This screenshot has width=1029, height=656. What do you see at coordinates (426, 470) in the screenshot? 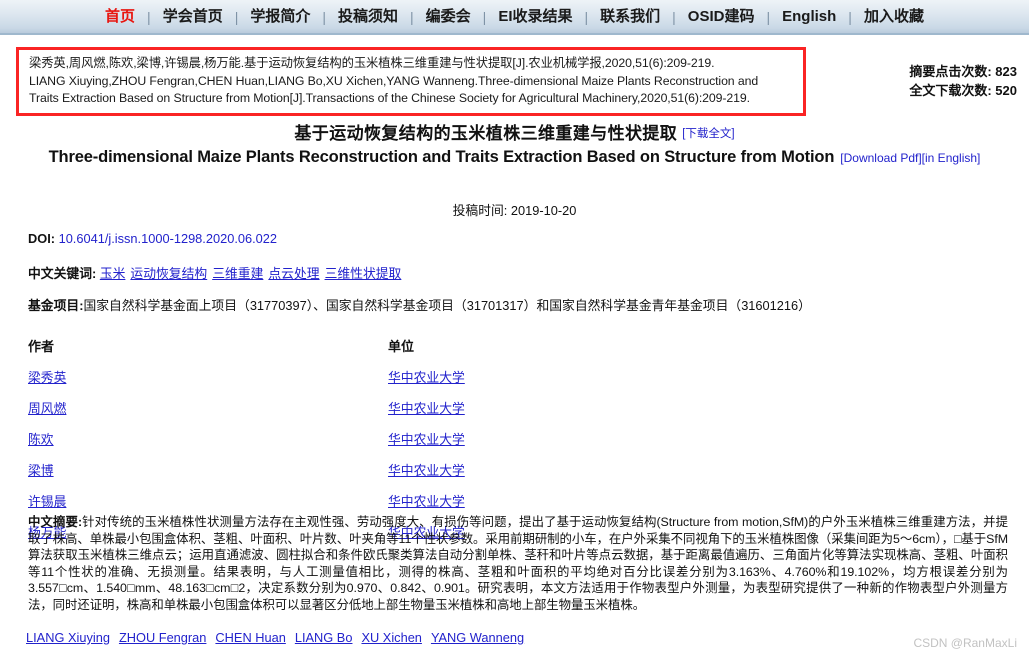
I see `affiliation-link-3: 华中农业大学` at bounding box center [426, 470].